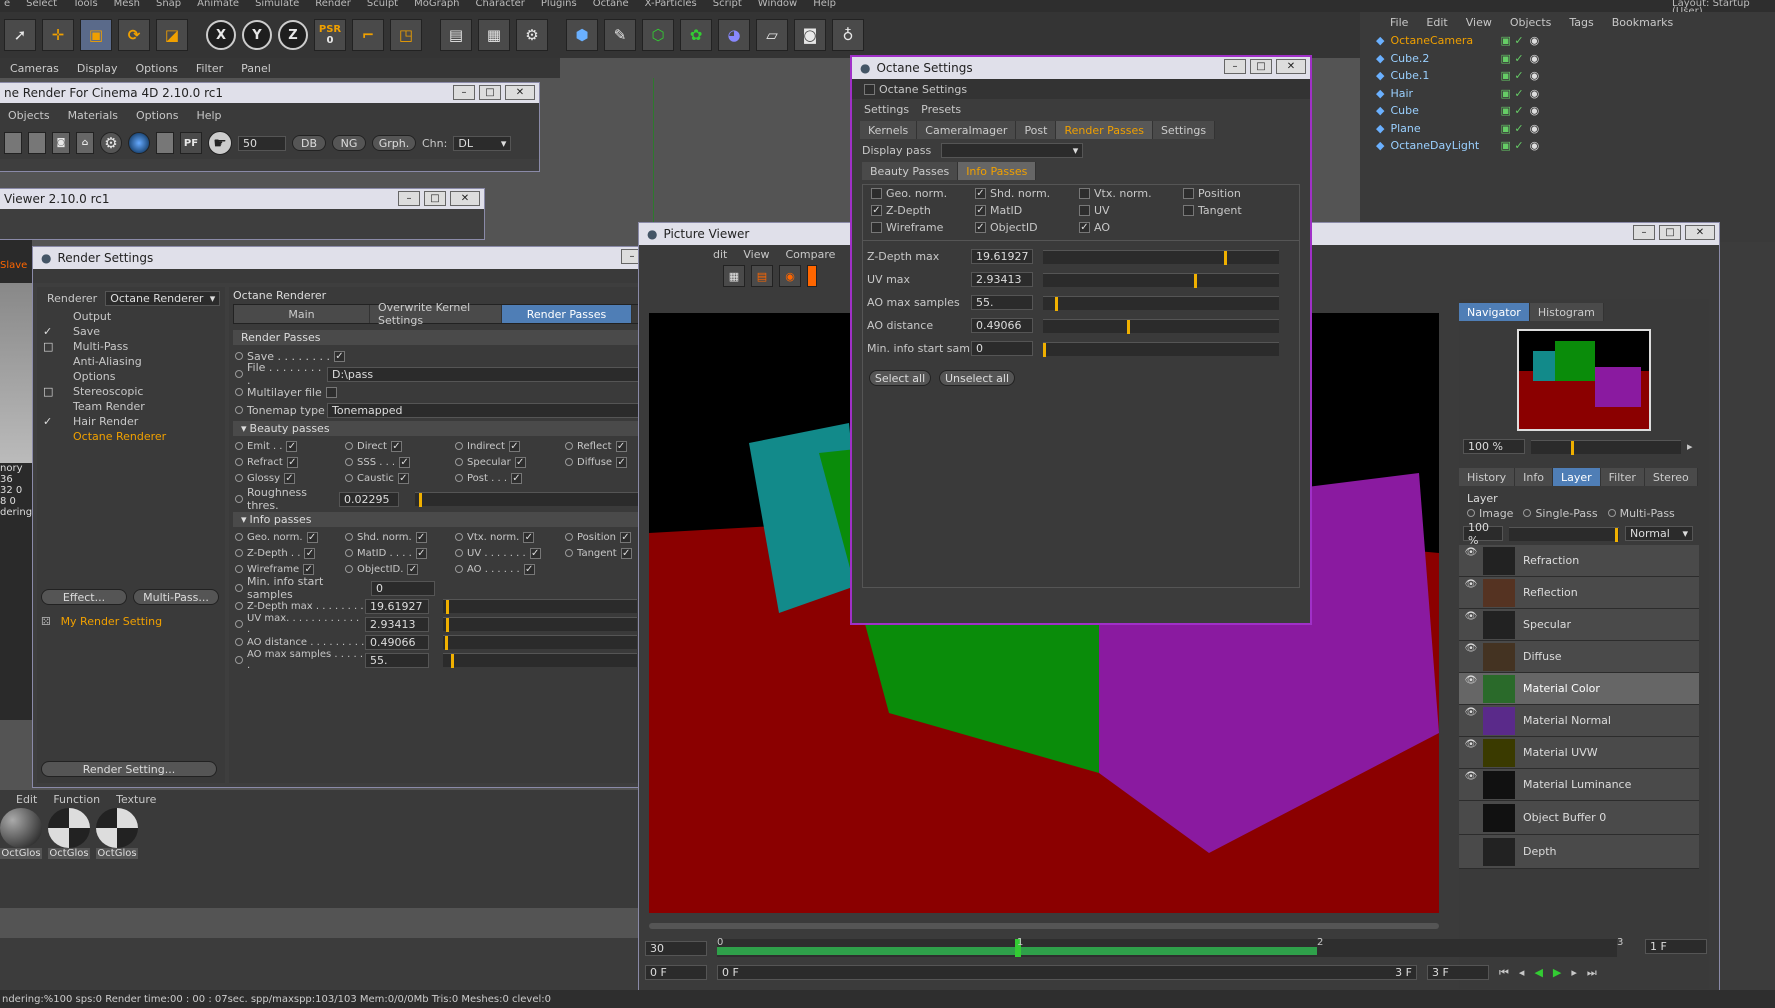  I want to click on my-render-setting-item: My Render Setting, so click(112, 621).